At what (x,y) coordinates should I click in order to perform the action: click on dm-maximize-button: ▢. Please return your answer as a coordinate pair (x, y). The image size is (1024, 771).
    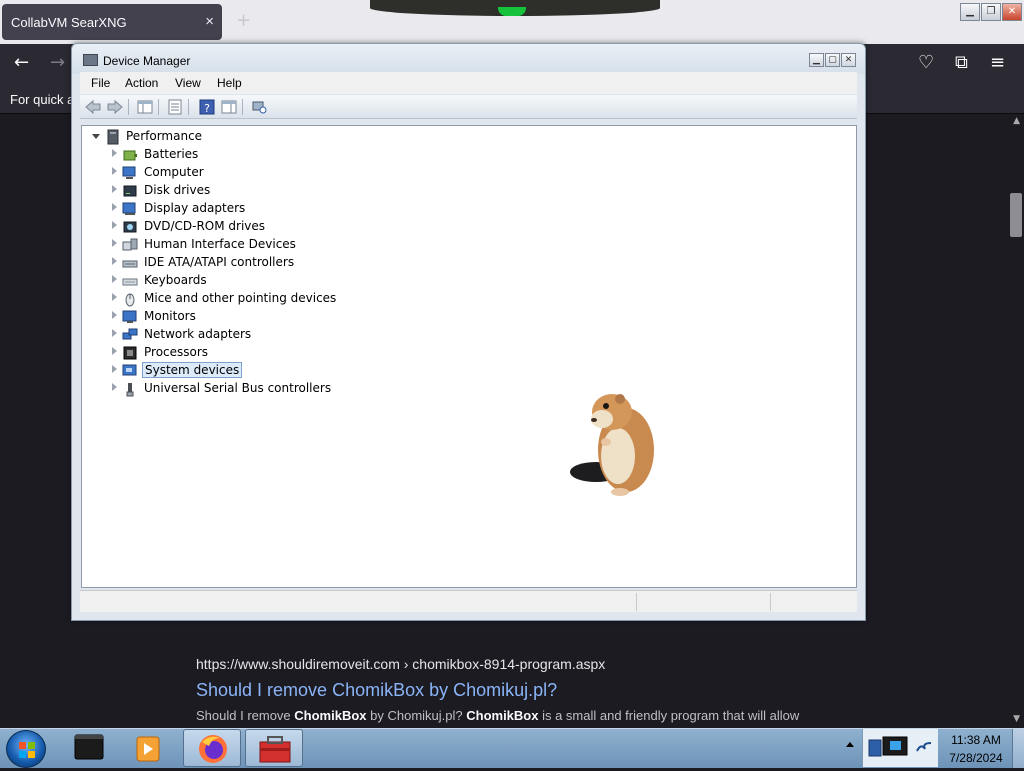
    Looking at the image, I should click on (832, 60).